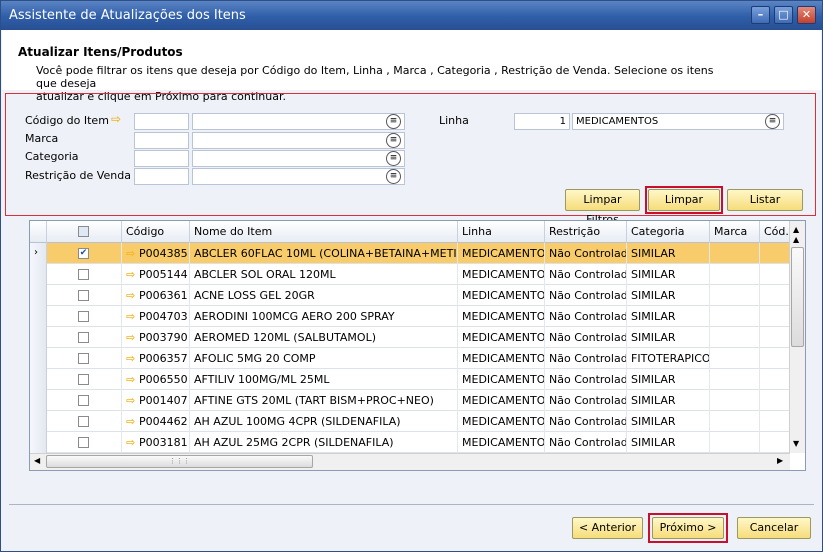  What do you see at coordinates (774, 528) in the screenshot?
I see `cancelar-button: Cancelar` at bounding box center [774, 528].